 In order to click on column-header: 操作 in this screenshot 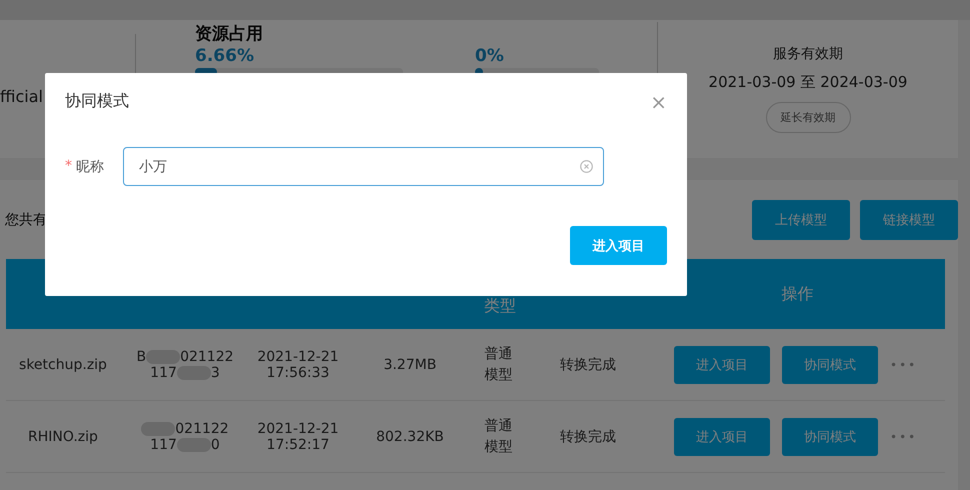, I will do `click(798, 294)`.